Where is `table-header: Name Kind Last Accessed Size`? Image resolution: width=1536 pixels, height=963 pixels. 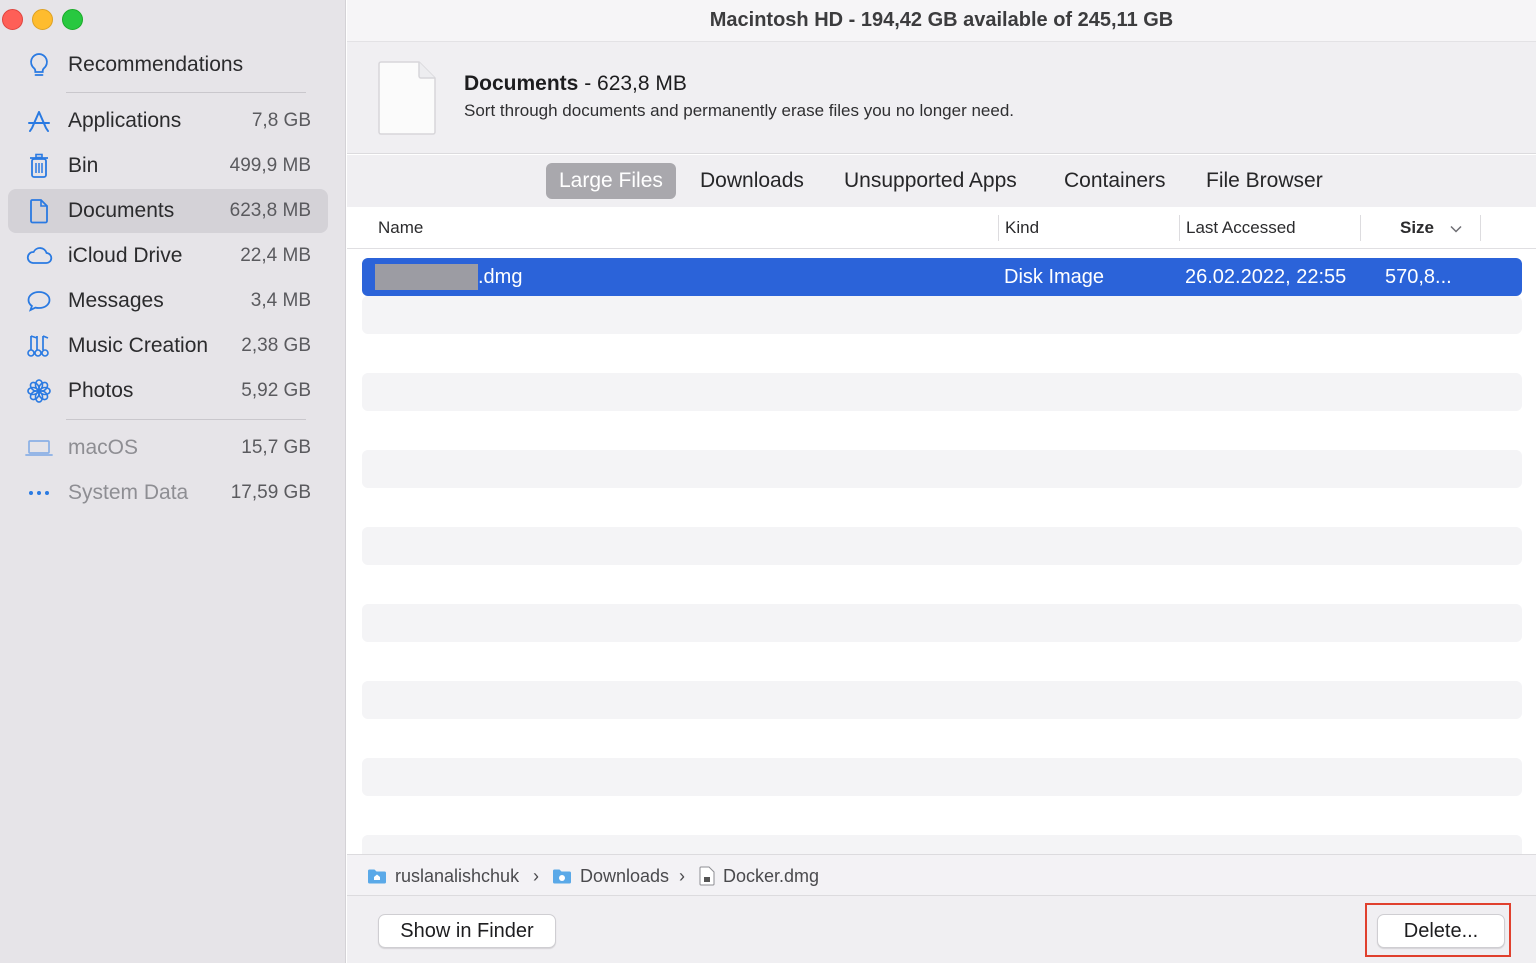
table-header: Name Kind Last Accessed Size is located at coordinates (941, 228).